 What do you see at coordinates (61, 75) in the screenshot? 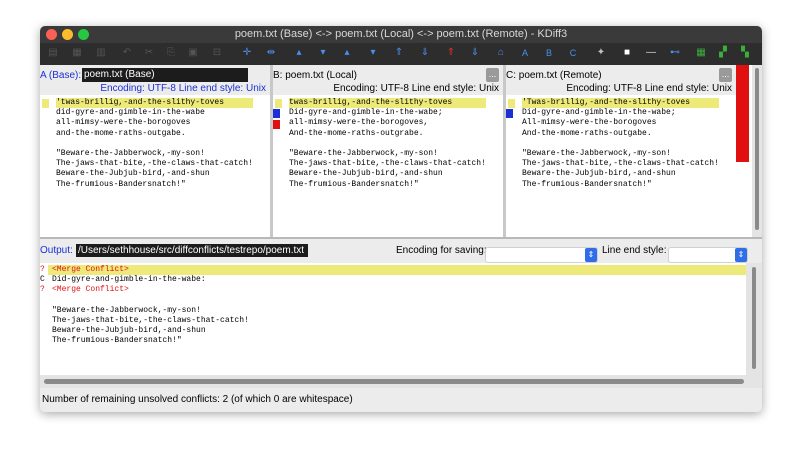
I see `pane-a-label: A (Base):` at bounding box center [61, 75].